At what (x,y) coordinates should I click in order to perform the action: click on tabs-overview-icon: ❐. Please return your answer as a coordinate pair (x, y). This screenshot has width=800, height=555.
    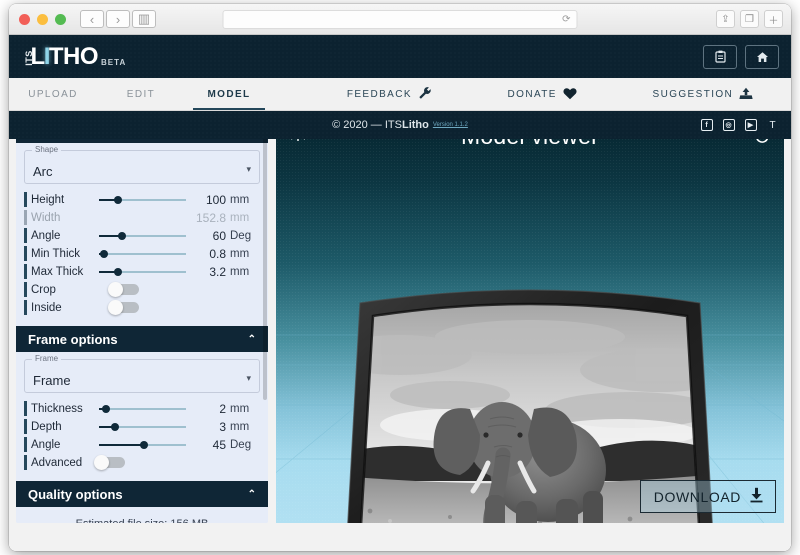
    Looking at the image, I should click on (749, 19).